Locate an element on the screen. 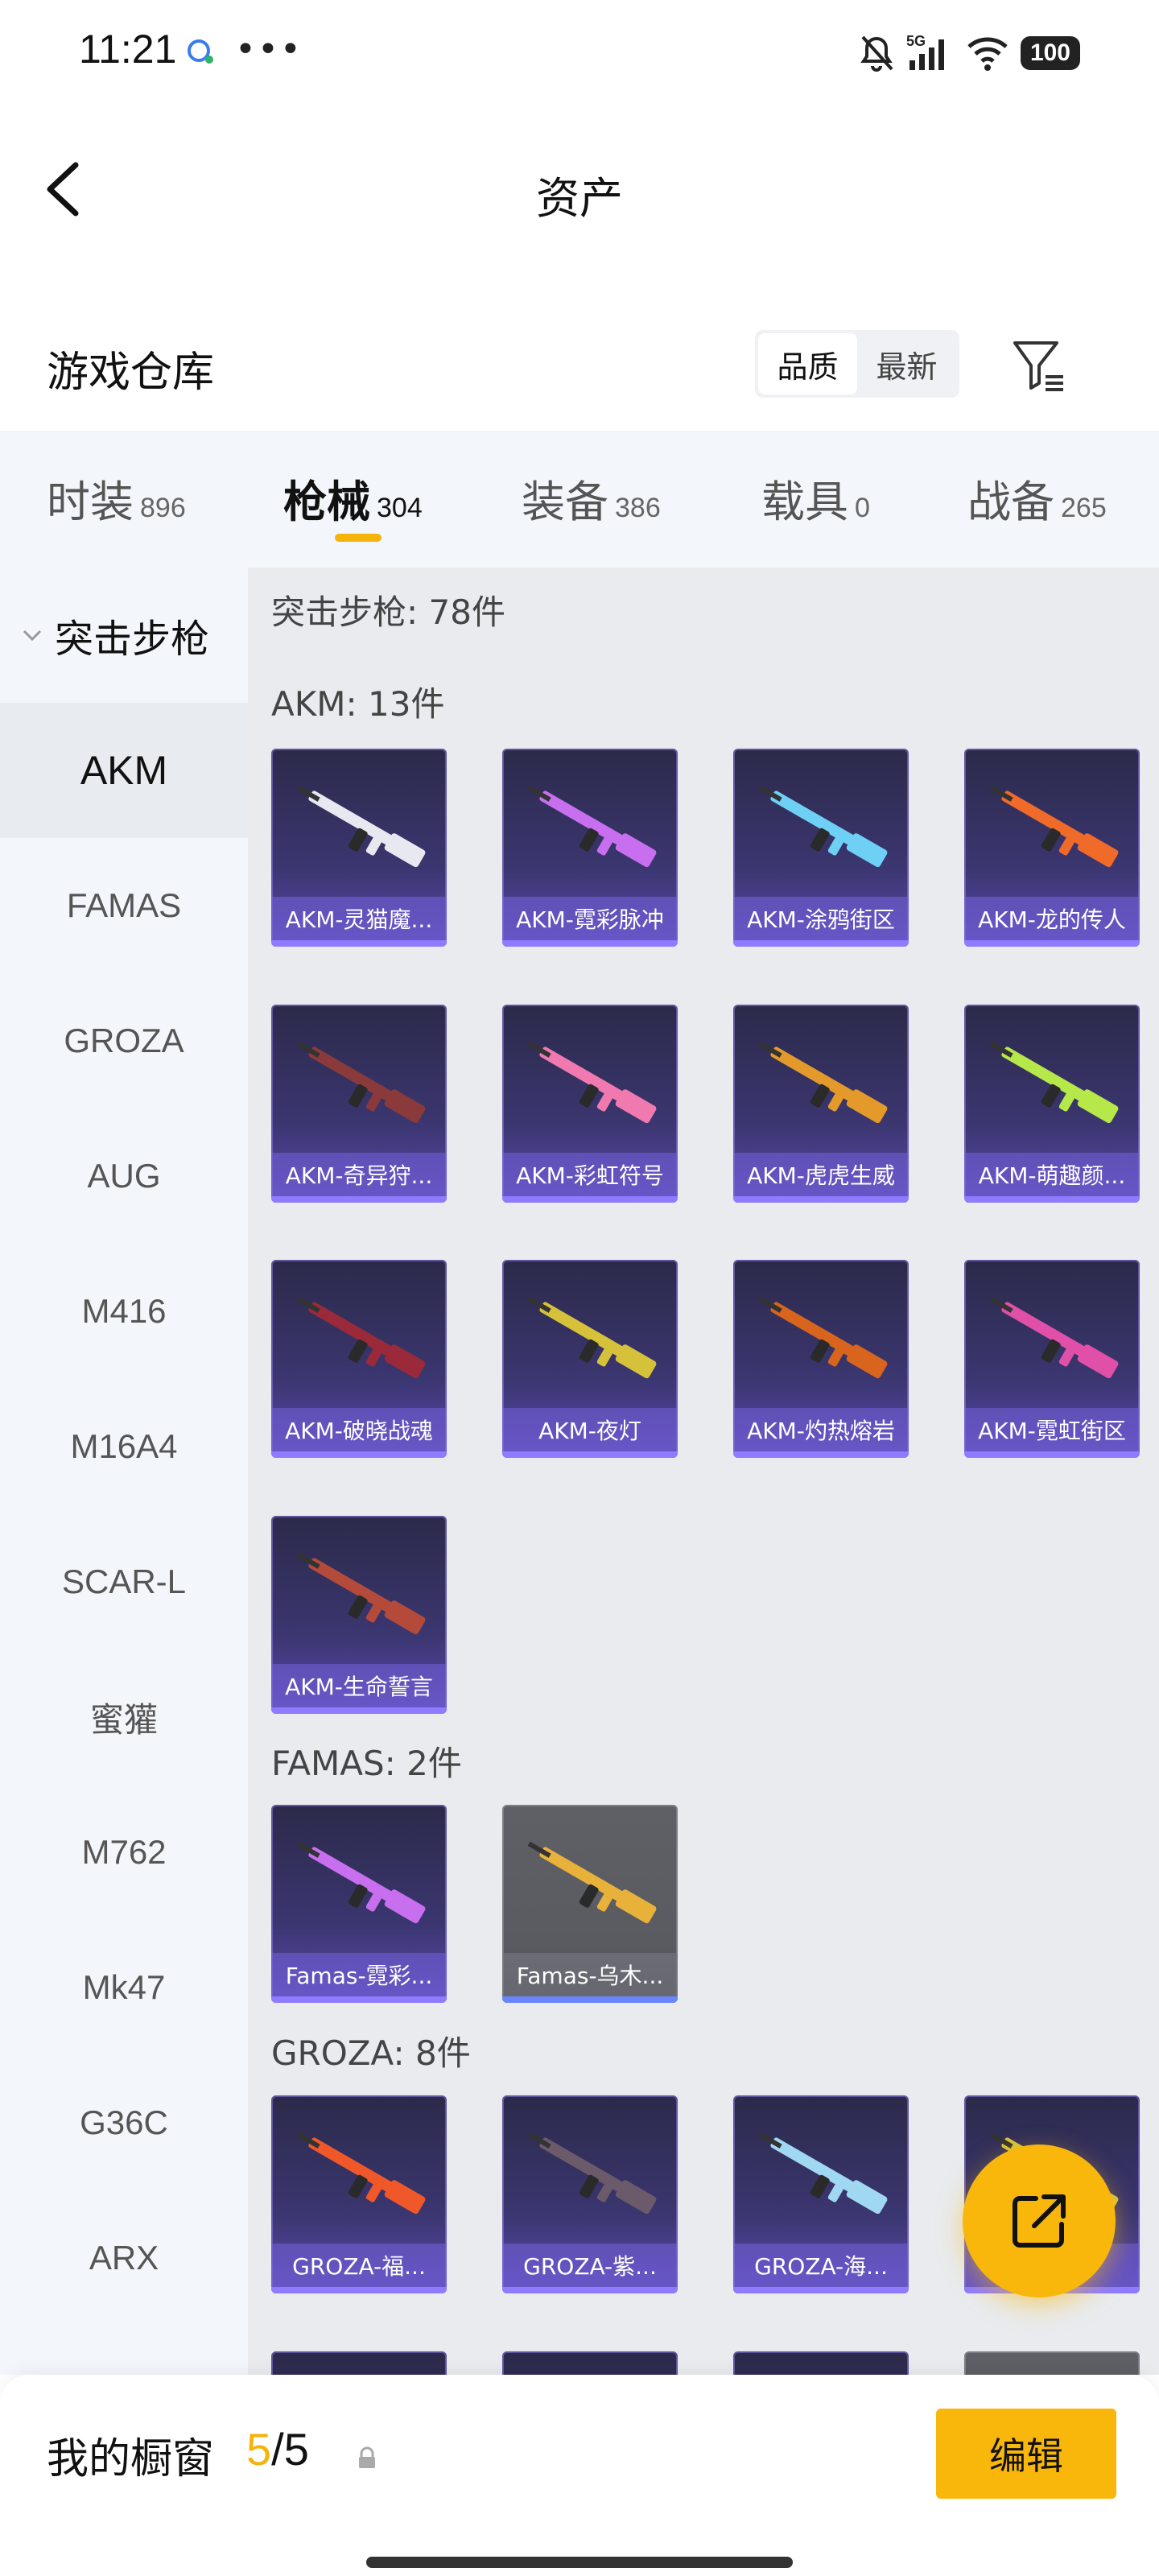 Image resolution: width=1159 pixels, height=2576 pixels. page-title: 资产 is located at coordinates (579, 198).